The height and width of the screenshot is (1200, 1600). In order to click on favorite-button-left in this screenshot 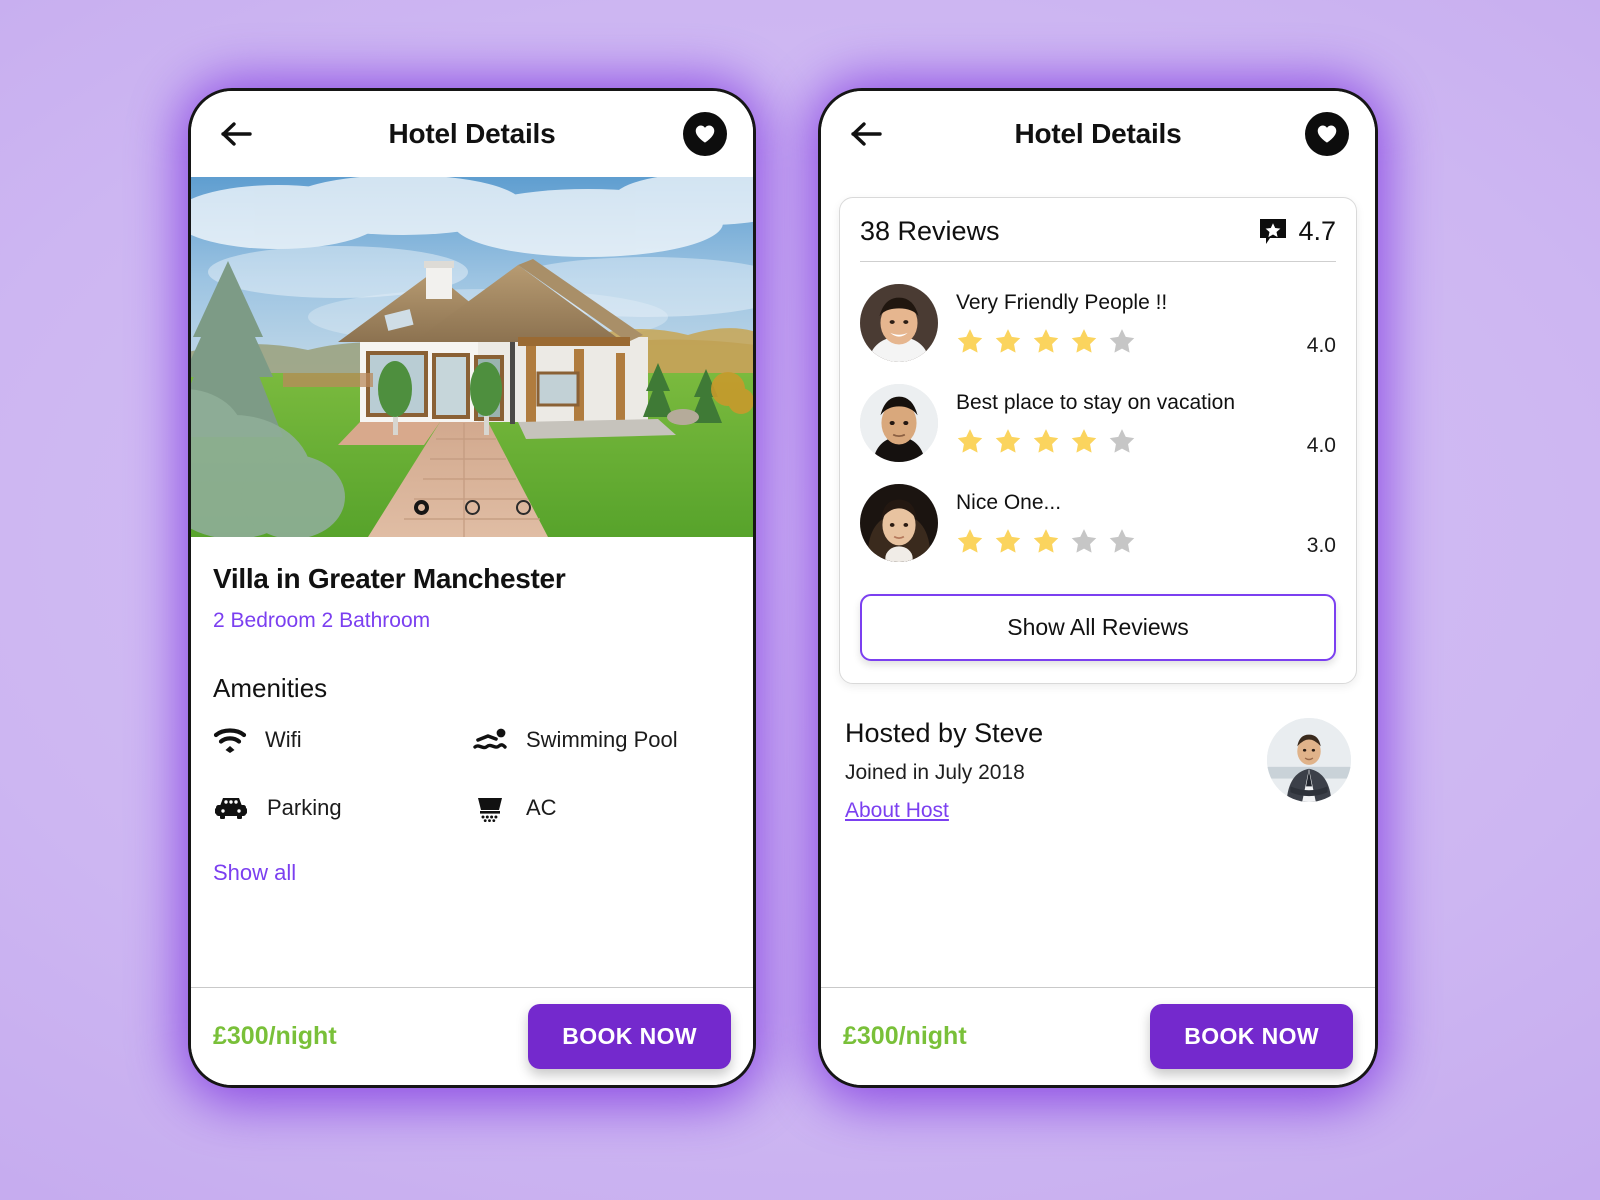, I will do `click(705, 134)`.